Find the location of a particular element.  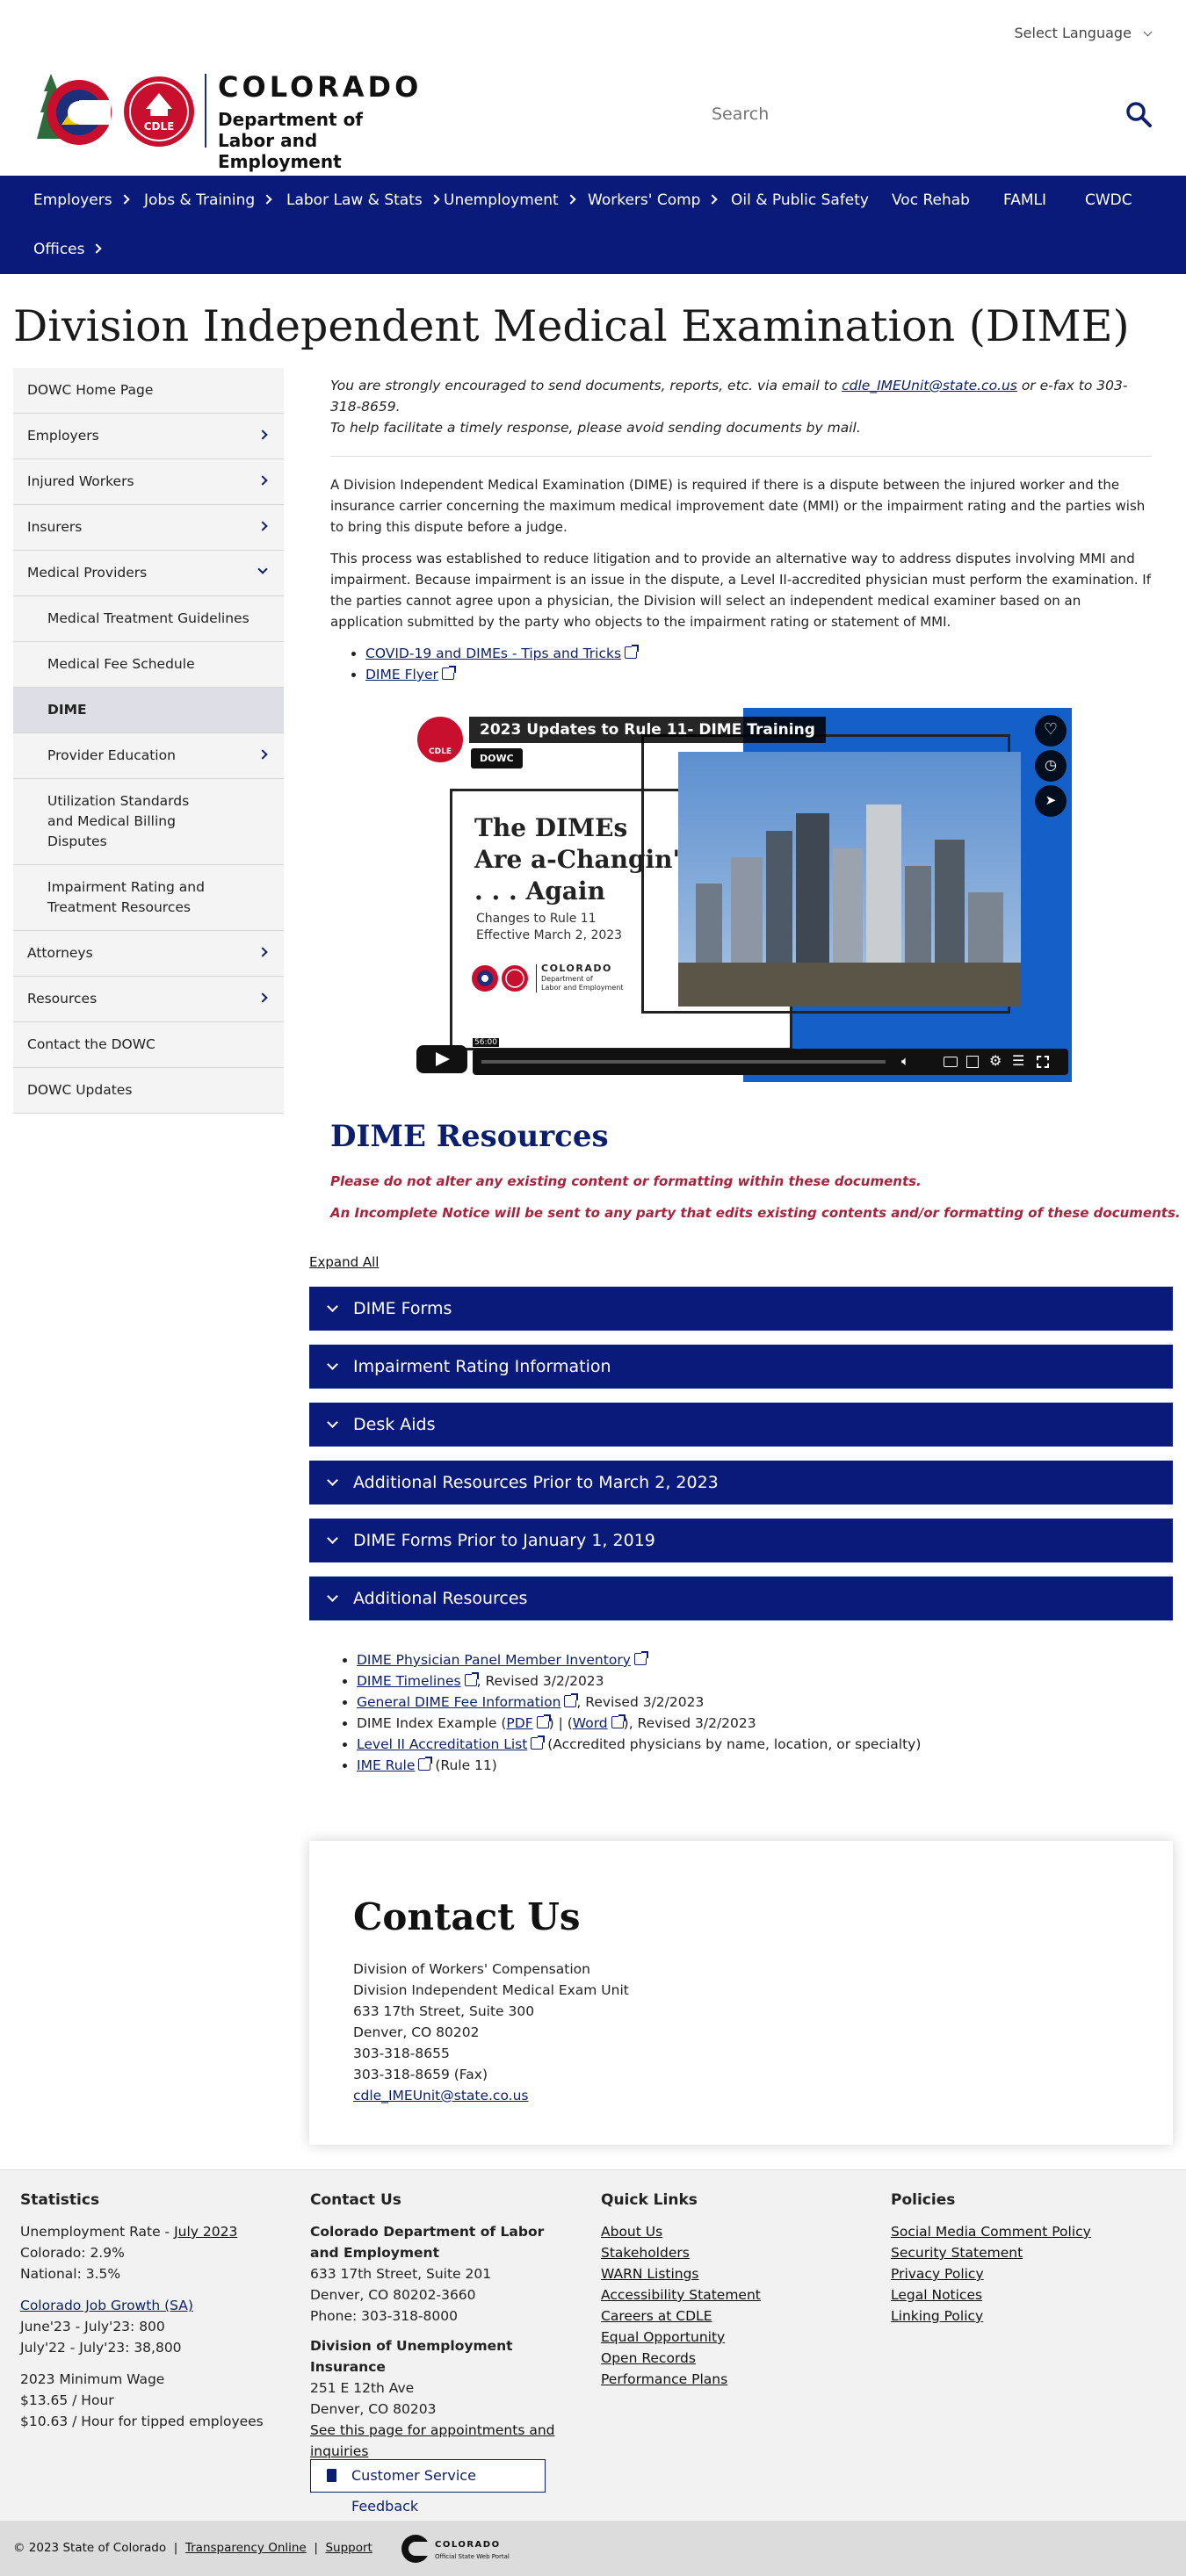

sidebar-item-medical-treatment-guidelines: Medical Treatment Guidelines is located at coordinates (148, 619).